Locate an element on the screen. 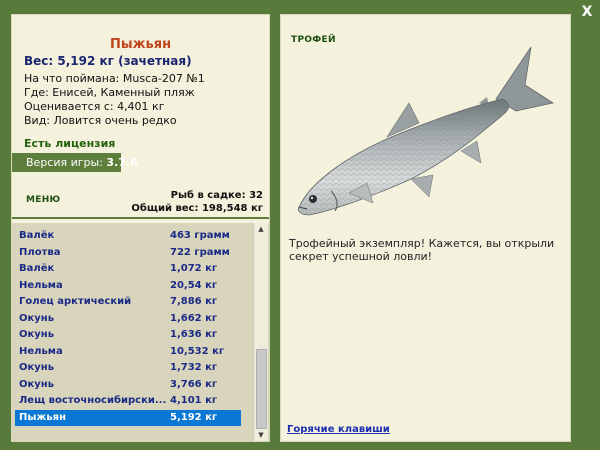 This screenshot has height=450, width=600. catch-list-item: Нельма 10,532 кг is located at coordinates (128, 352).